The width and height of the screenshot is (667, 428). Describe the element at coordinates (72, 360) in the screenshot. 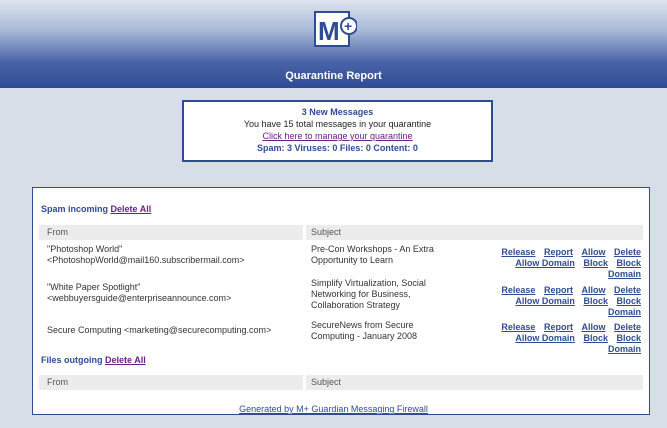

I see `files-section-label: Files outgoing` at that location.